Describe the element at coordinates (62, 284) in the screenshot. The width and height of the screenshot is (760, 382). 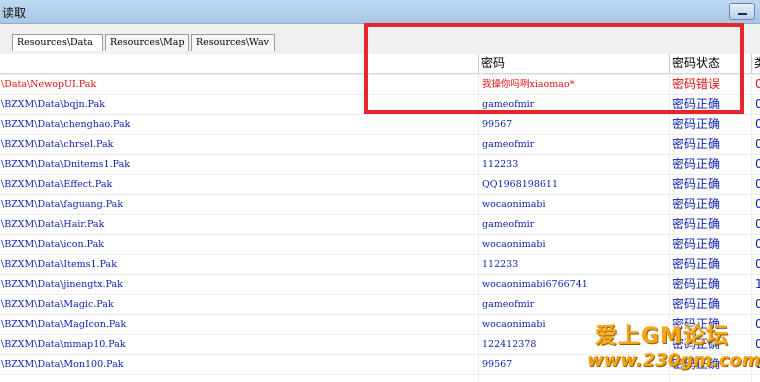
I see `file-path-cell: \BZXM\Data\jinengtx.Pak` at that location.